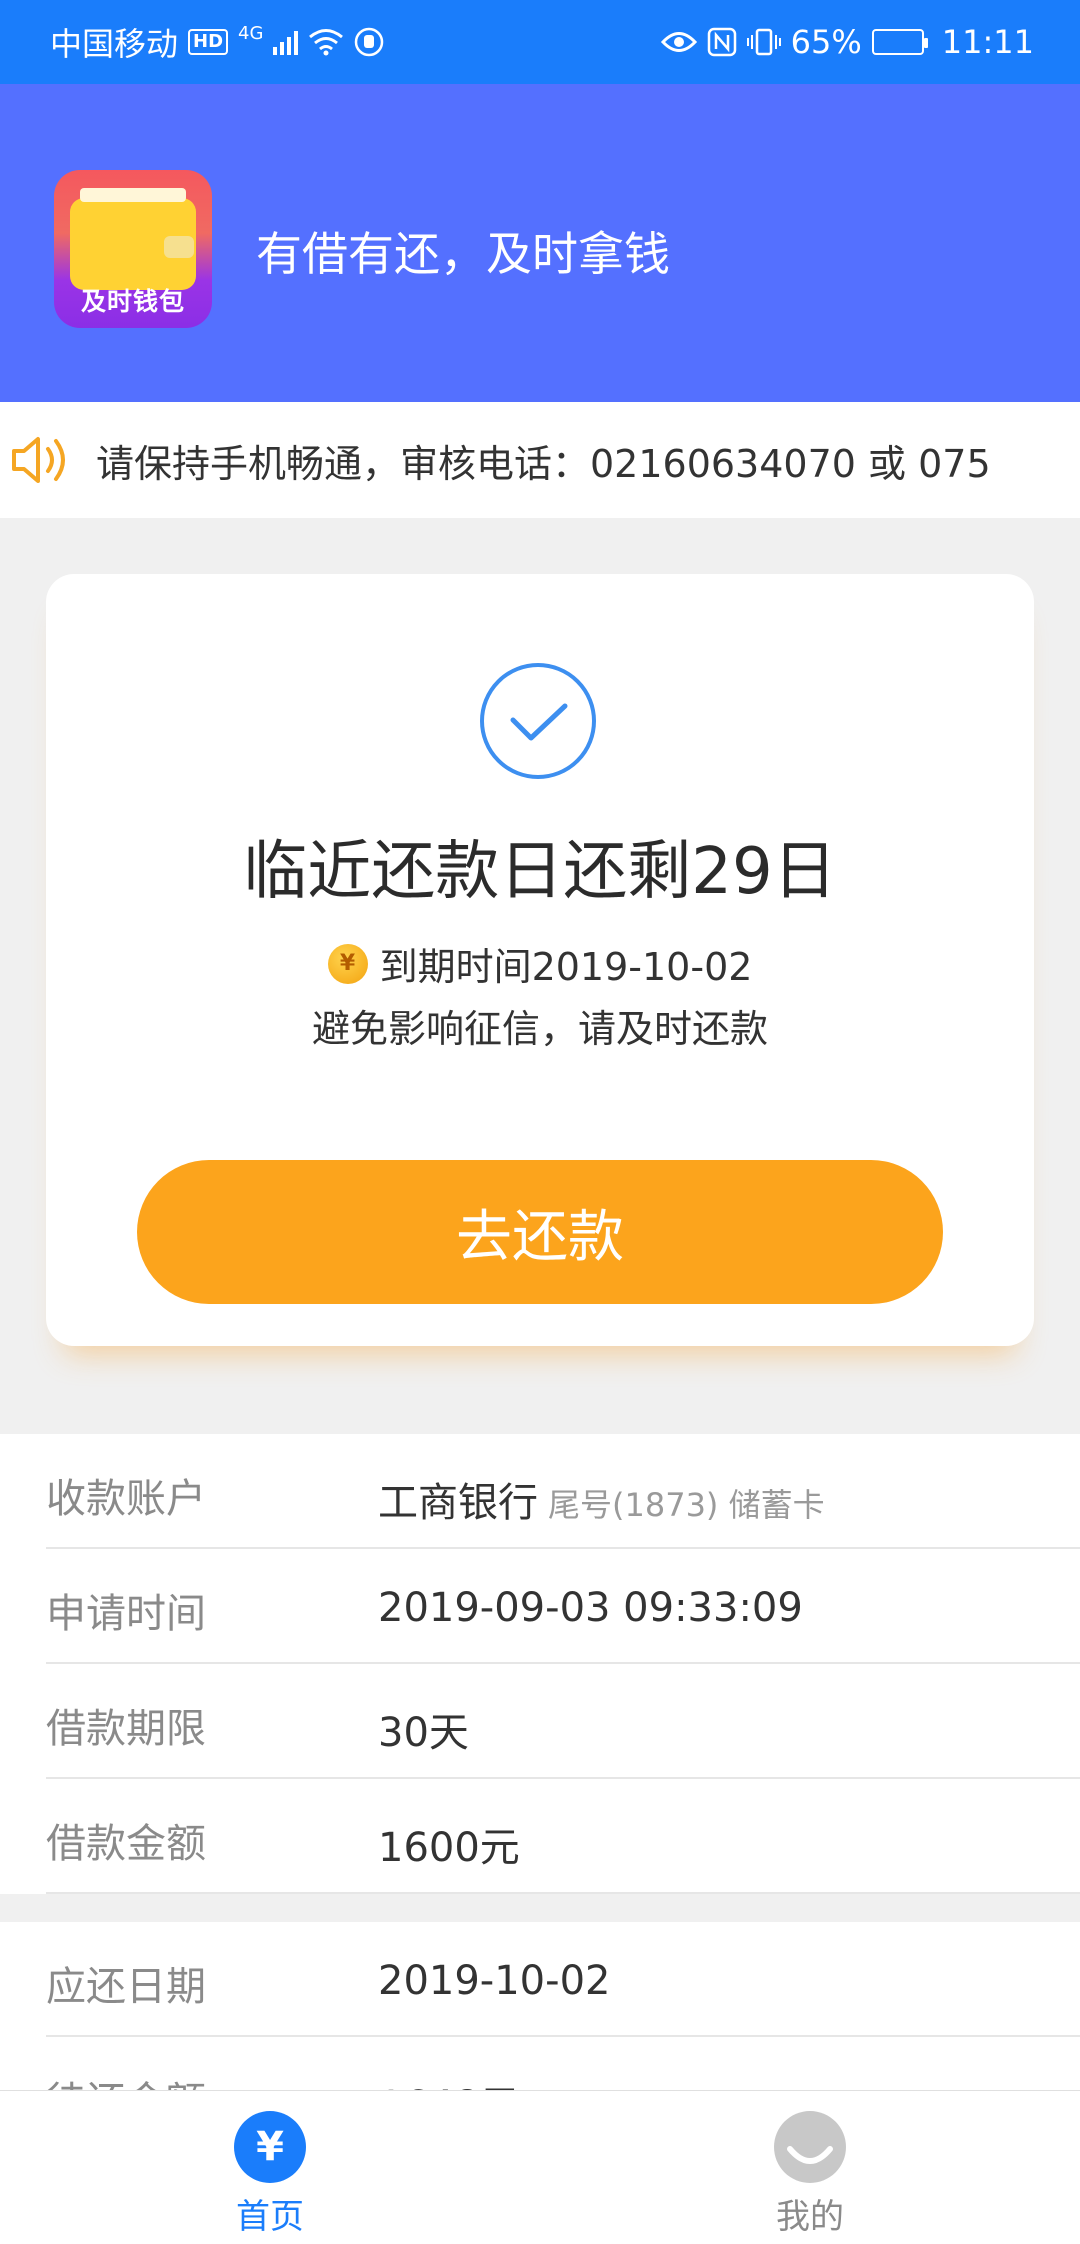  Describe the element at coordinates (126, 1987) in the screenshot. I see `due-date-label: 应还日期` at that location.